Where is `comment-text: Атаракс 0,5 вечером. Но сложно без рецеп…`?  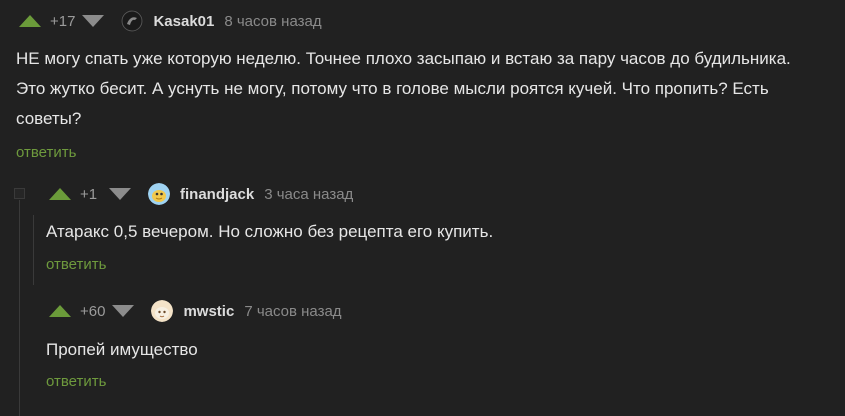 comment-text: Атаракс 0,5 вечером. Но сложно без рецеп… is located at coordinates (436, 232).